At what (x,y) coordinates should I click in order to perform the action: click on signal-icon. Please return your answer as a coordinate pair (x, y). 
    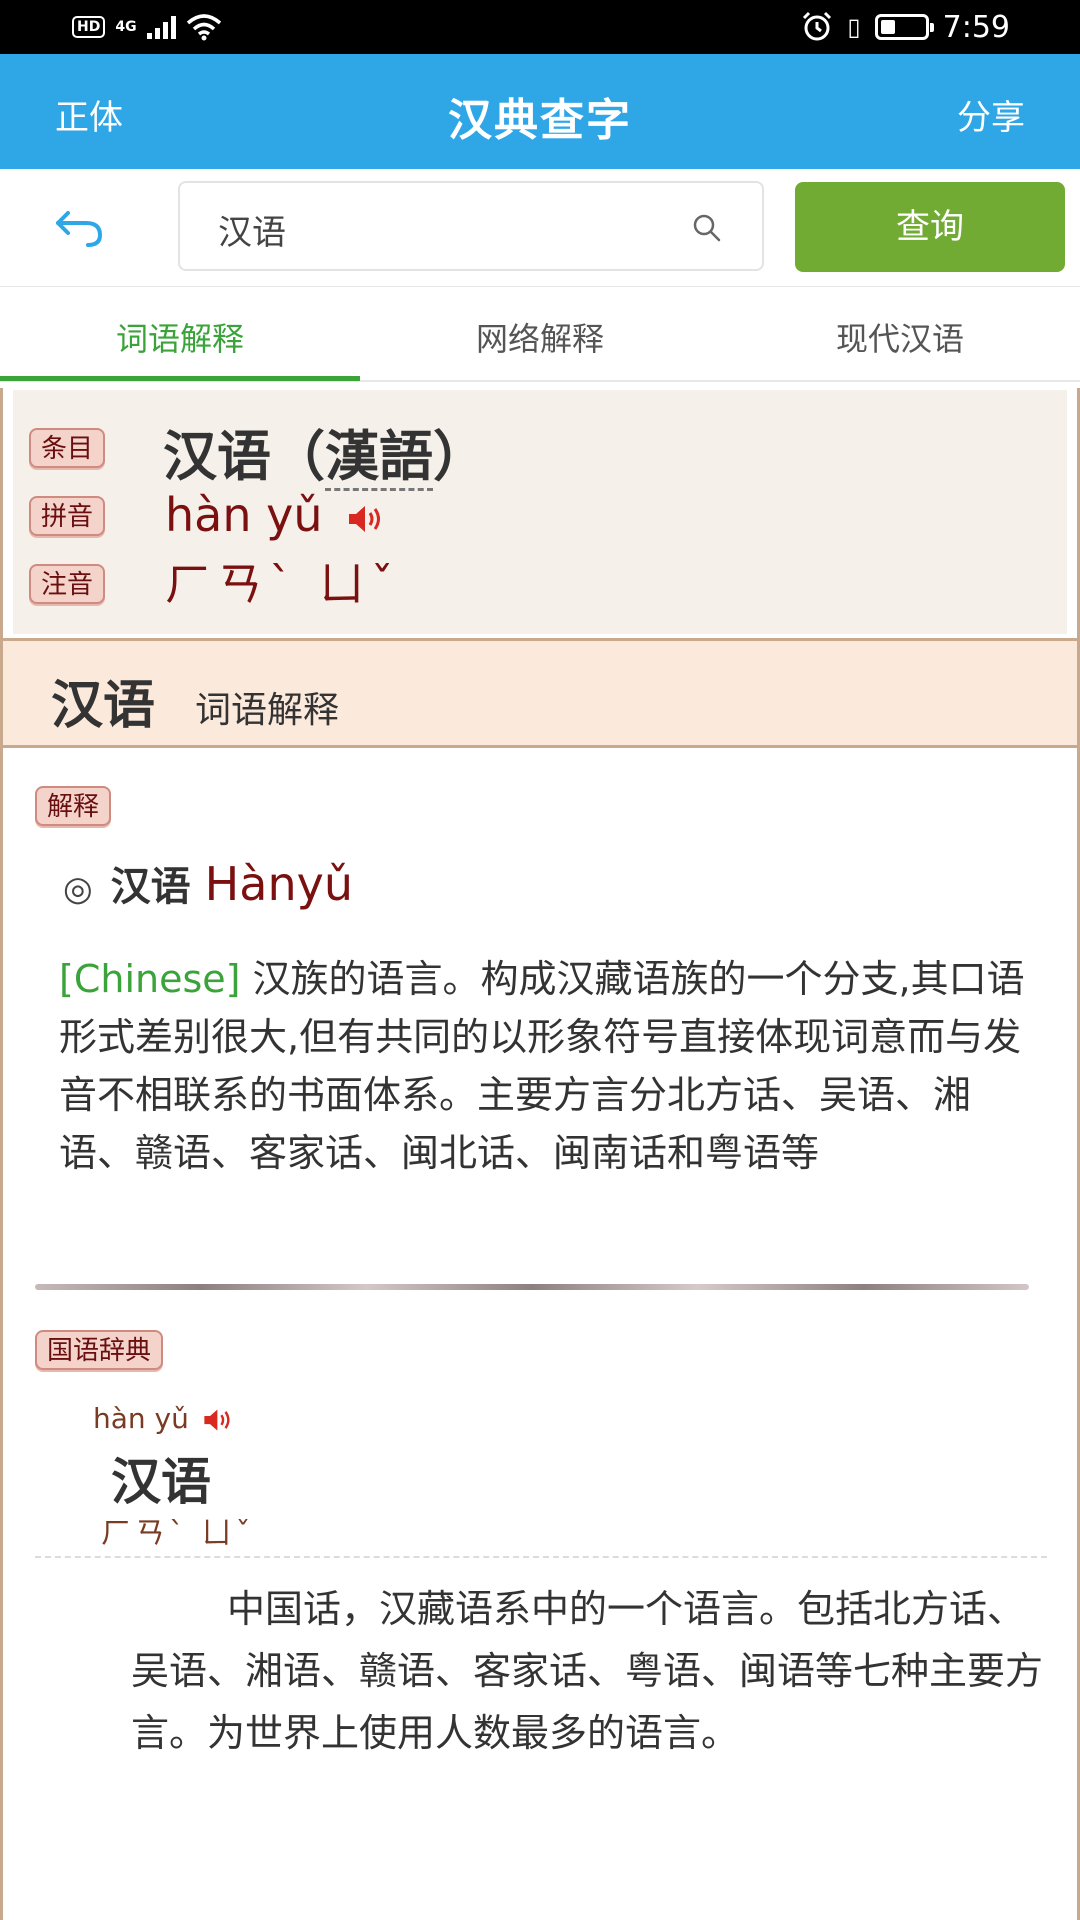
    Looking at the image, I should click on (161, 27).